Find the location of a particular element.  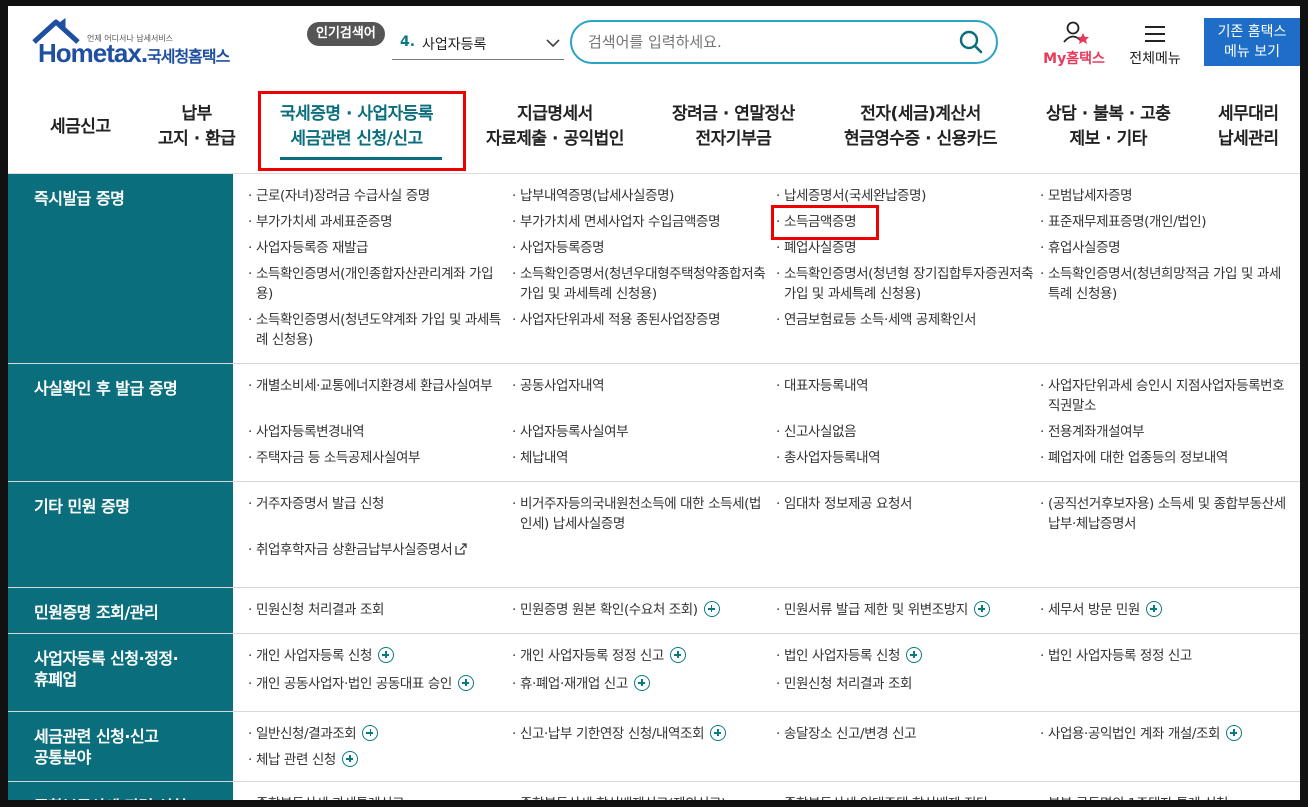

nav-item-statements: 지급명세서 자료제출 · 공익법인 is located at coordinates (555, 127).